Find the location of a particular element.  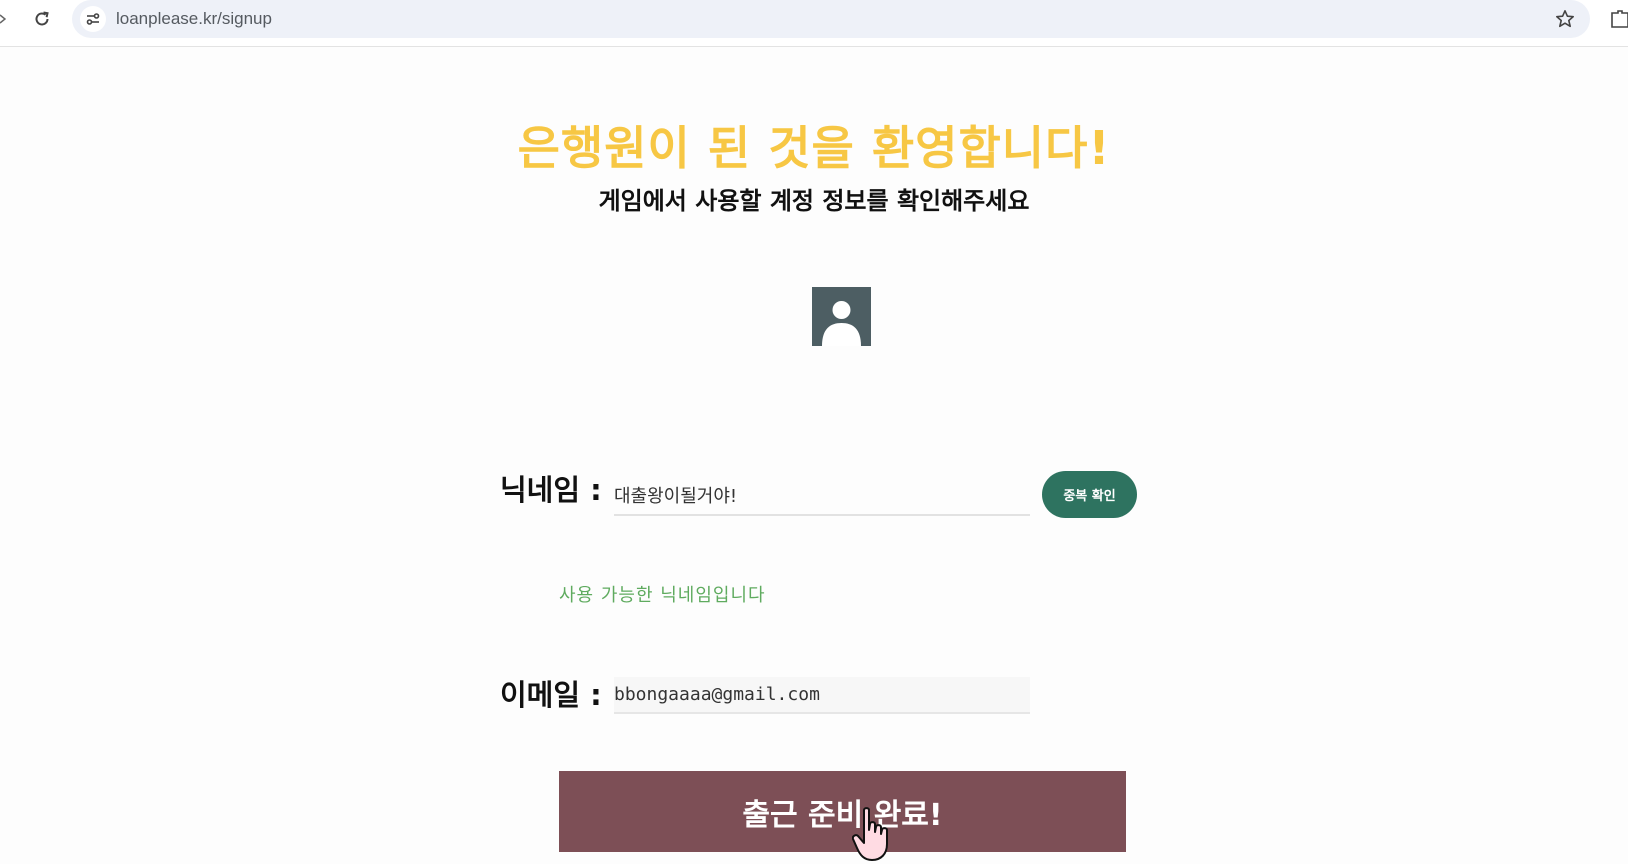

page-subtitle: 게임에서 사용할 계정 정보를 확인해주세요 is located at coordinates (814, 201).